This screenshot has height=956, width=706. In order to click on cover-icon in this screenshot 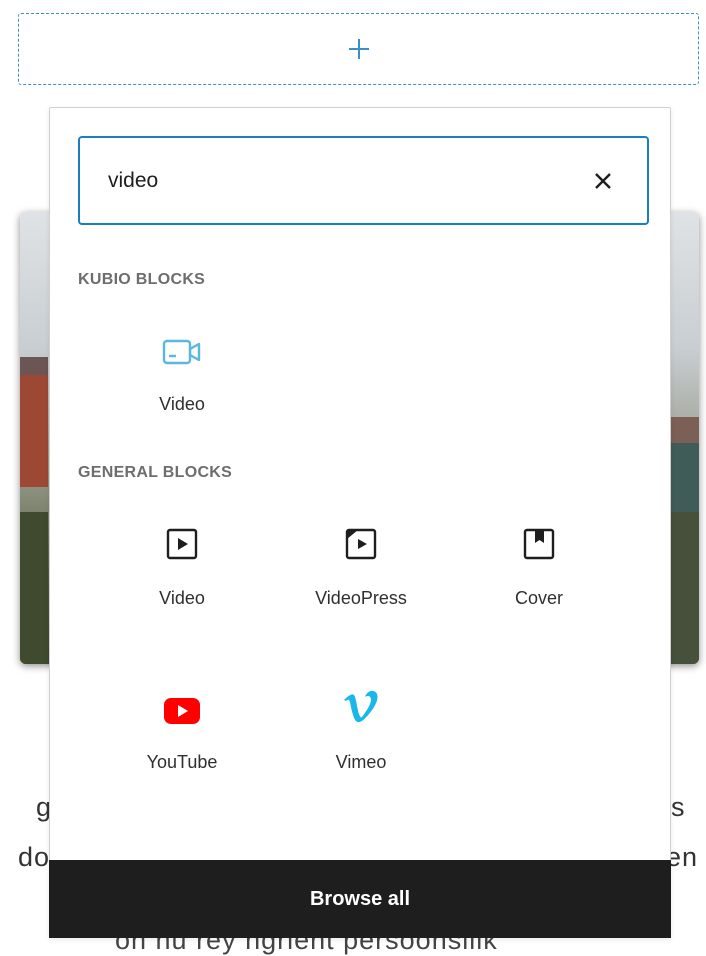, I will do `click(539, 544)`.